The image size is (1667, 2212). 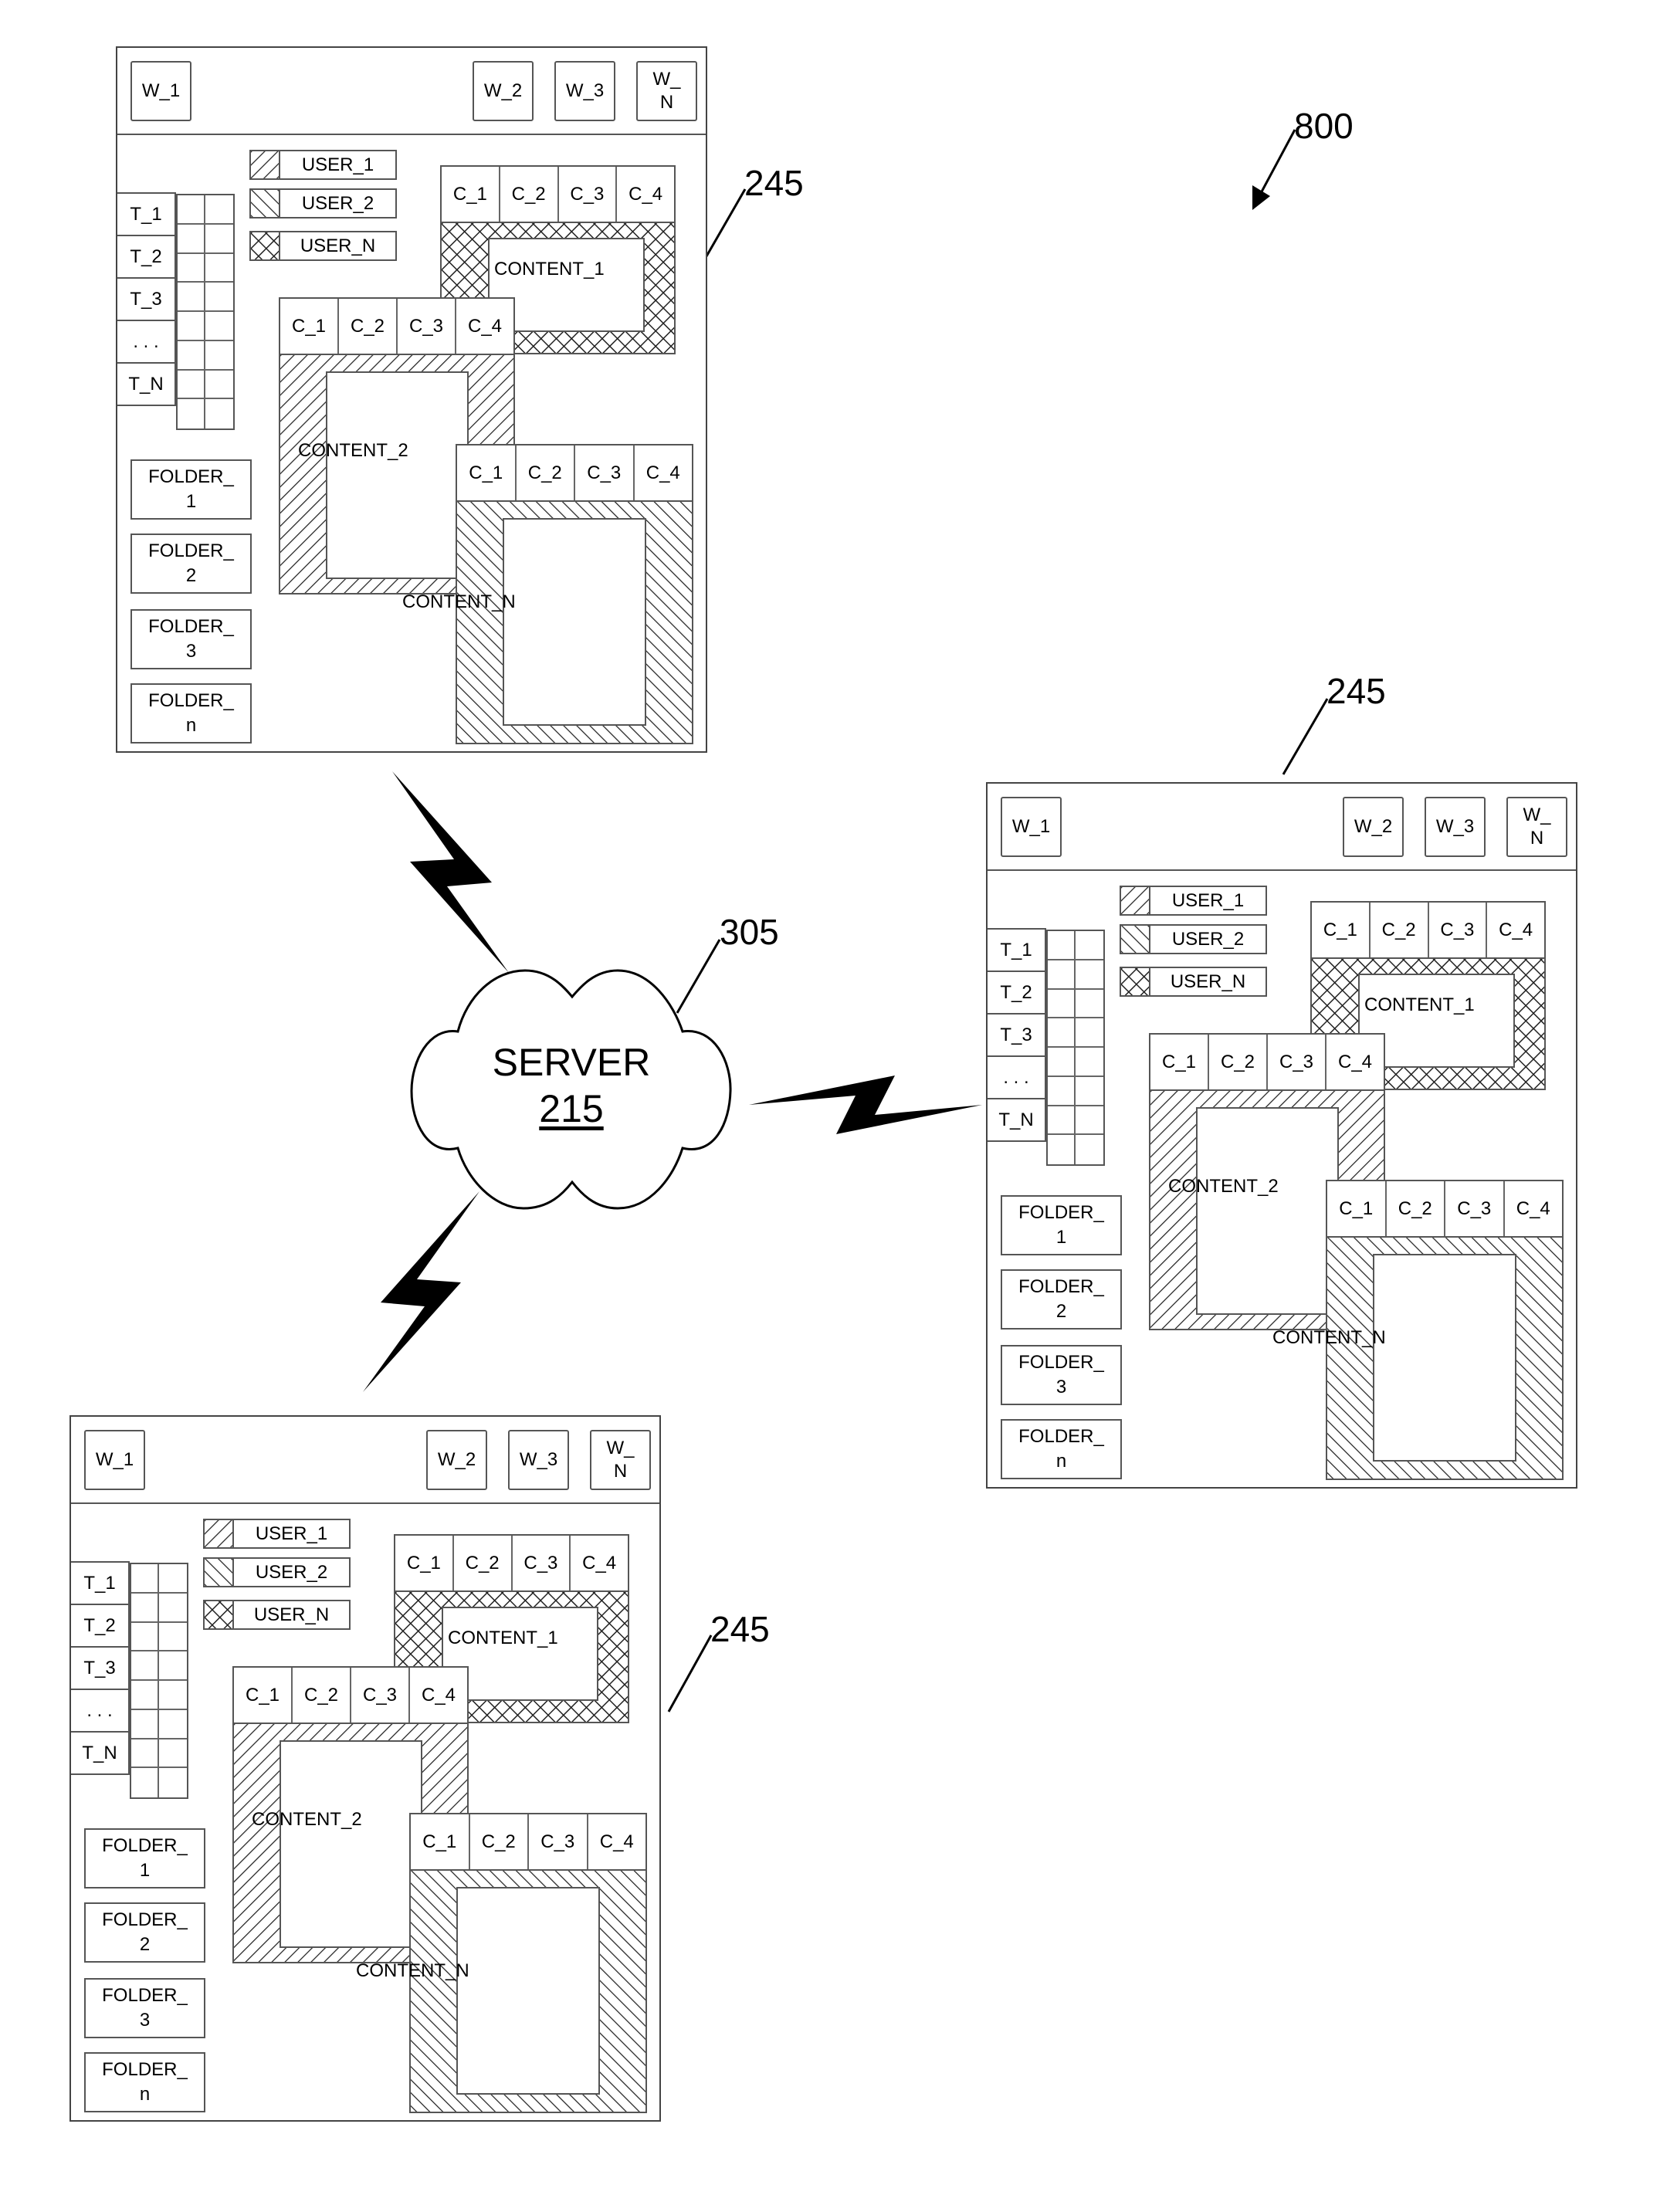 I want to click on wireless-link-right-icon, so click(x=865, y=1105).